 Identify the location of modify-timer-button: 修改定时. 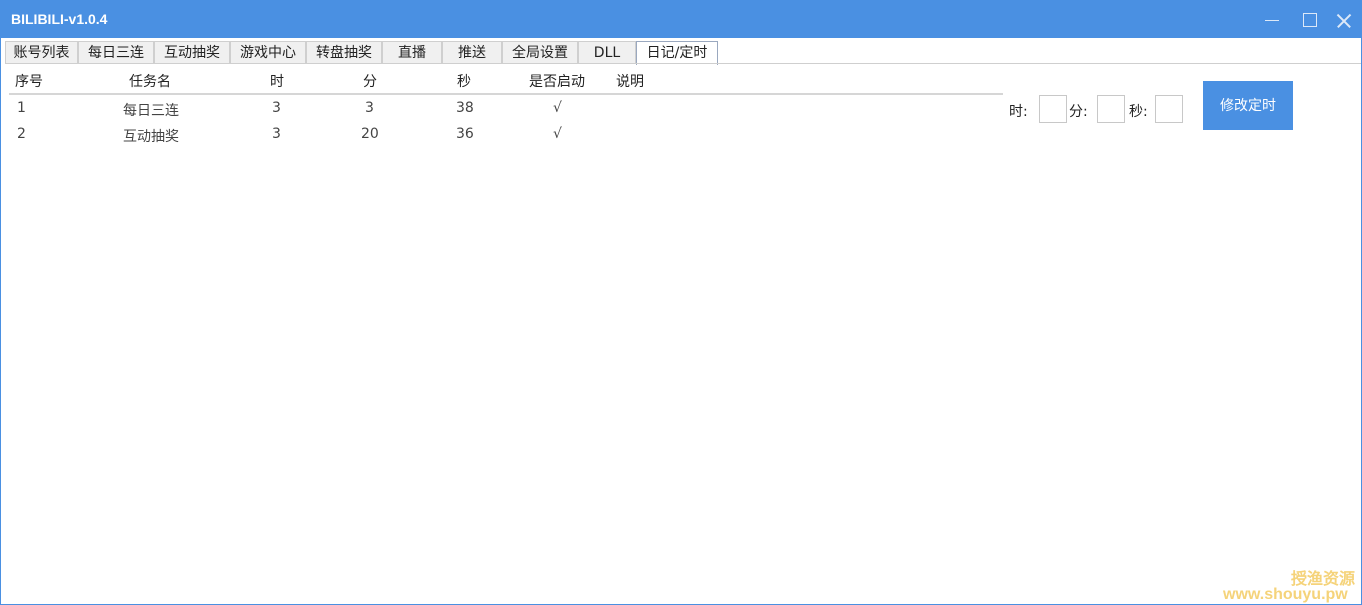
(1248, 105).